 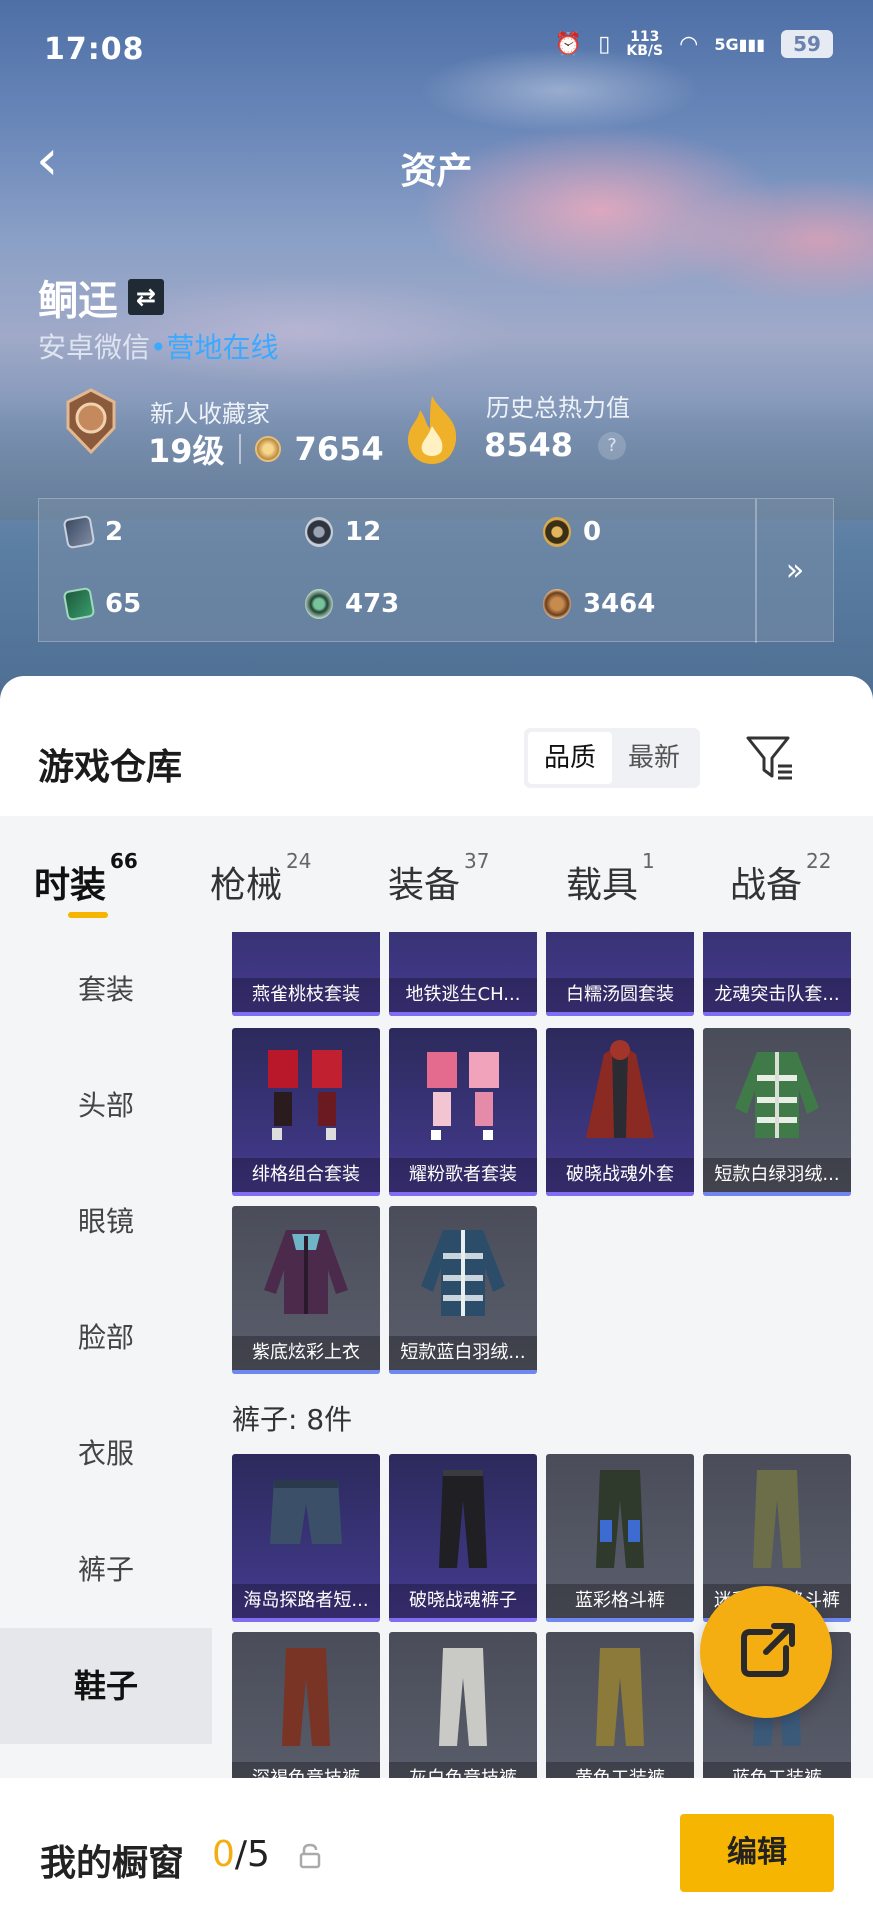 I want to click on asset-summary: 2 12 0 65 473 3464 », so click(x=436, y=570).